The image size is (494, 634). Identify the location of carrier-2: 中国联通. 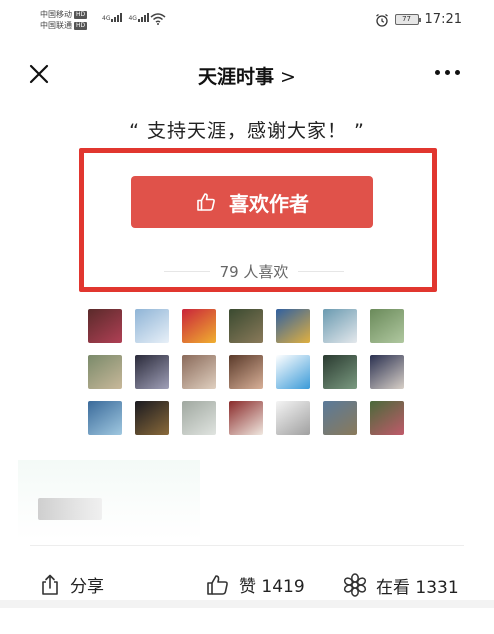
(56, 25).